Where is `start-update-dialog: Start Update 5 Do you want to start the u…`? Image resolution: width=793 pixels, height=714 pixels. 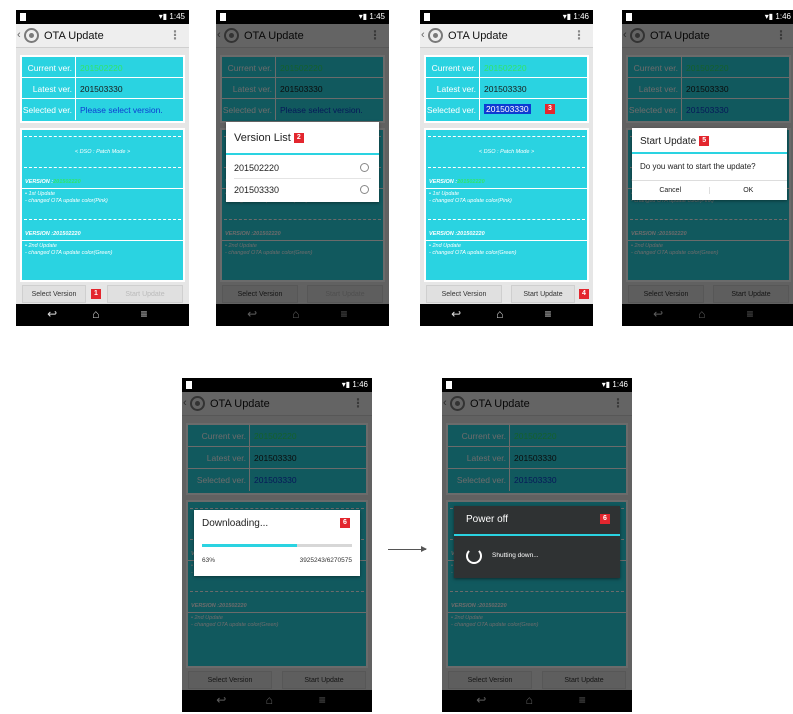
start-update-dialog: Start Update 5 Do you want to start the u… is located at coordinates (709, 164).